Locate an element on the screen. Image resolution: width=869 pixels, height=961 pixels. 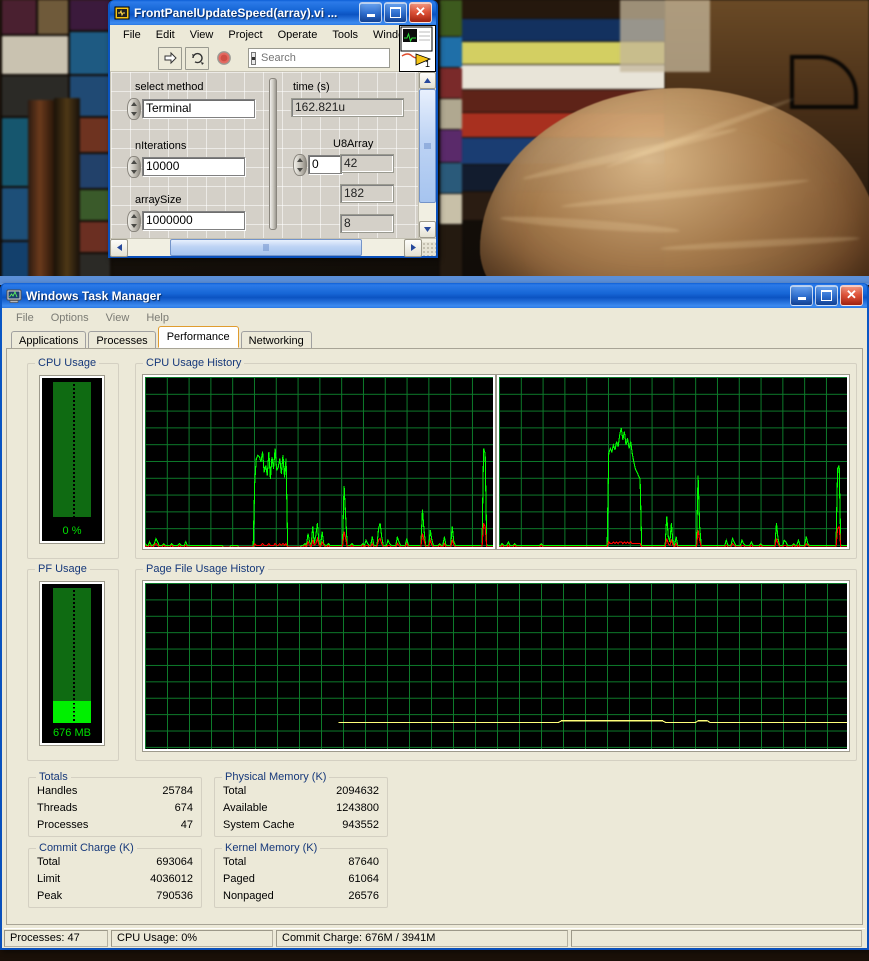
commit-row-peak: Peak 790536 is located at coordinates (115, 896).